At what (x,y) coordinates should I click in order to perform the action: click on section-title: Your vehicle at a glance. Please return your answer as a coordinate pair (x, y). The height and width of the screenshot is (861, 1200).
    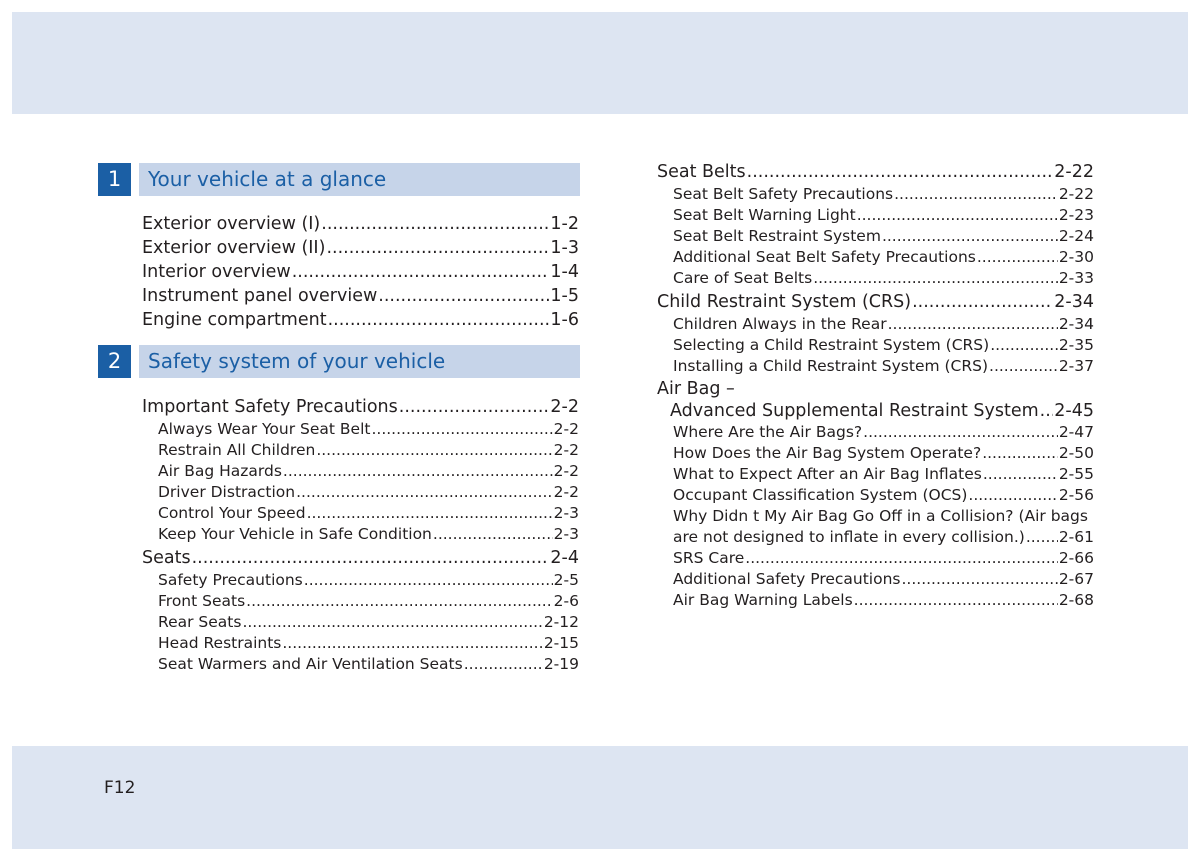
    Looking at the image, I should click on (359, 179).